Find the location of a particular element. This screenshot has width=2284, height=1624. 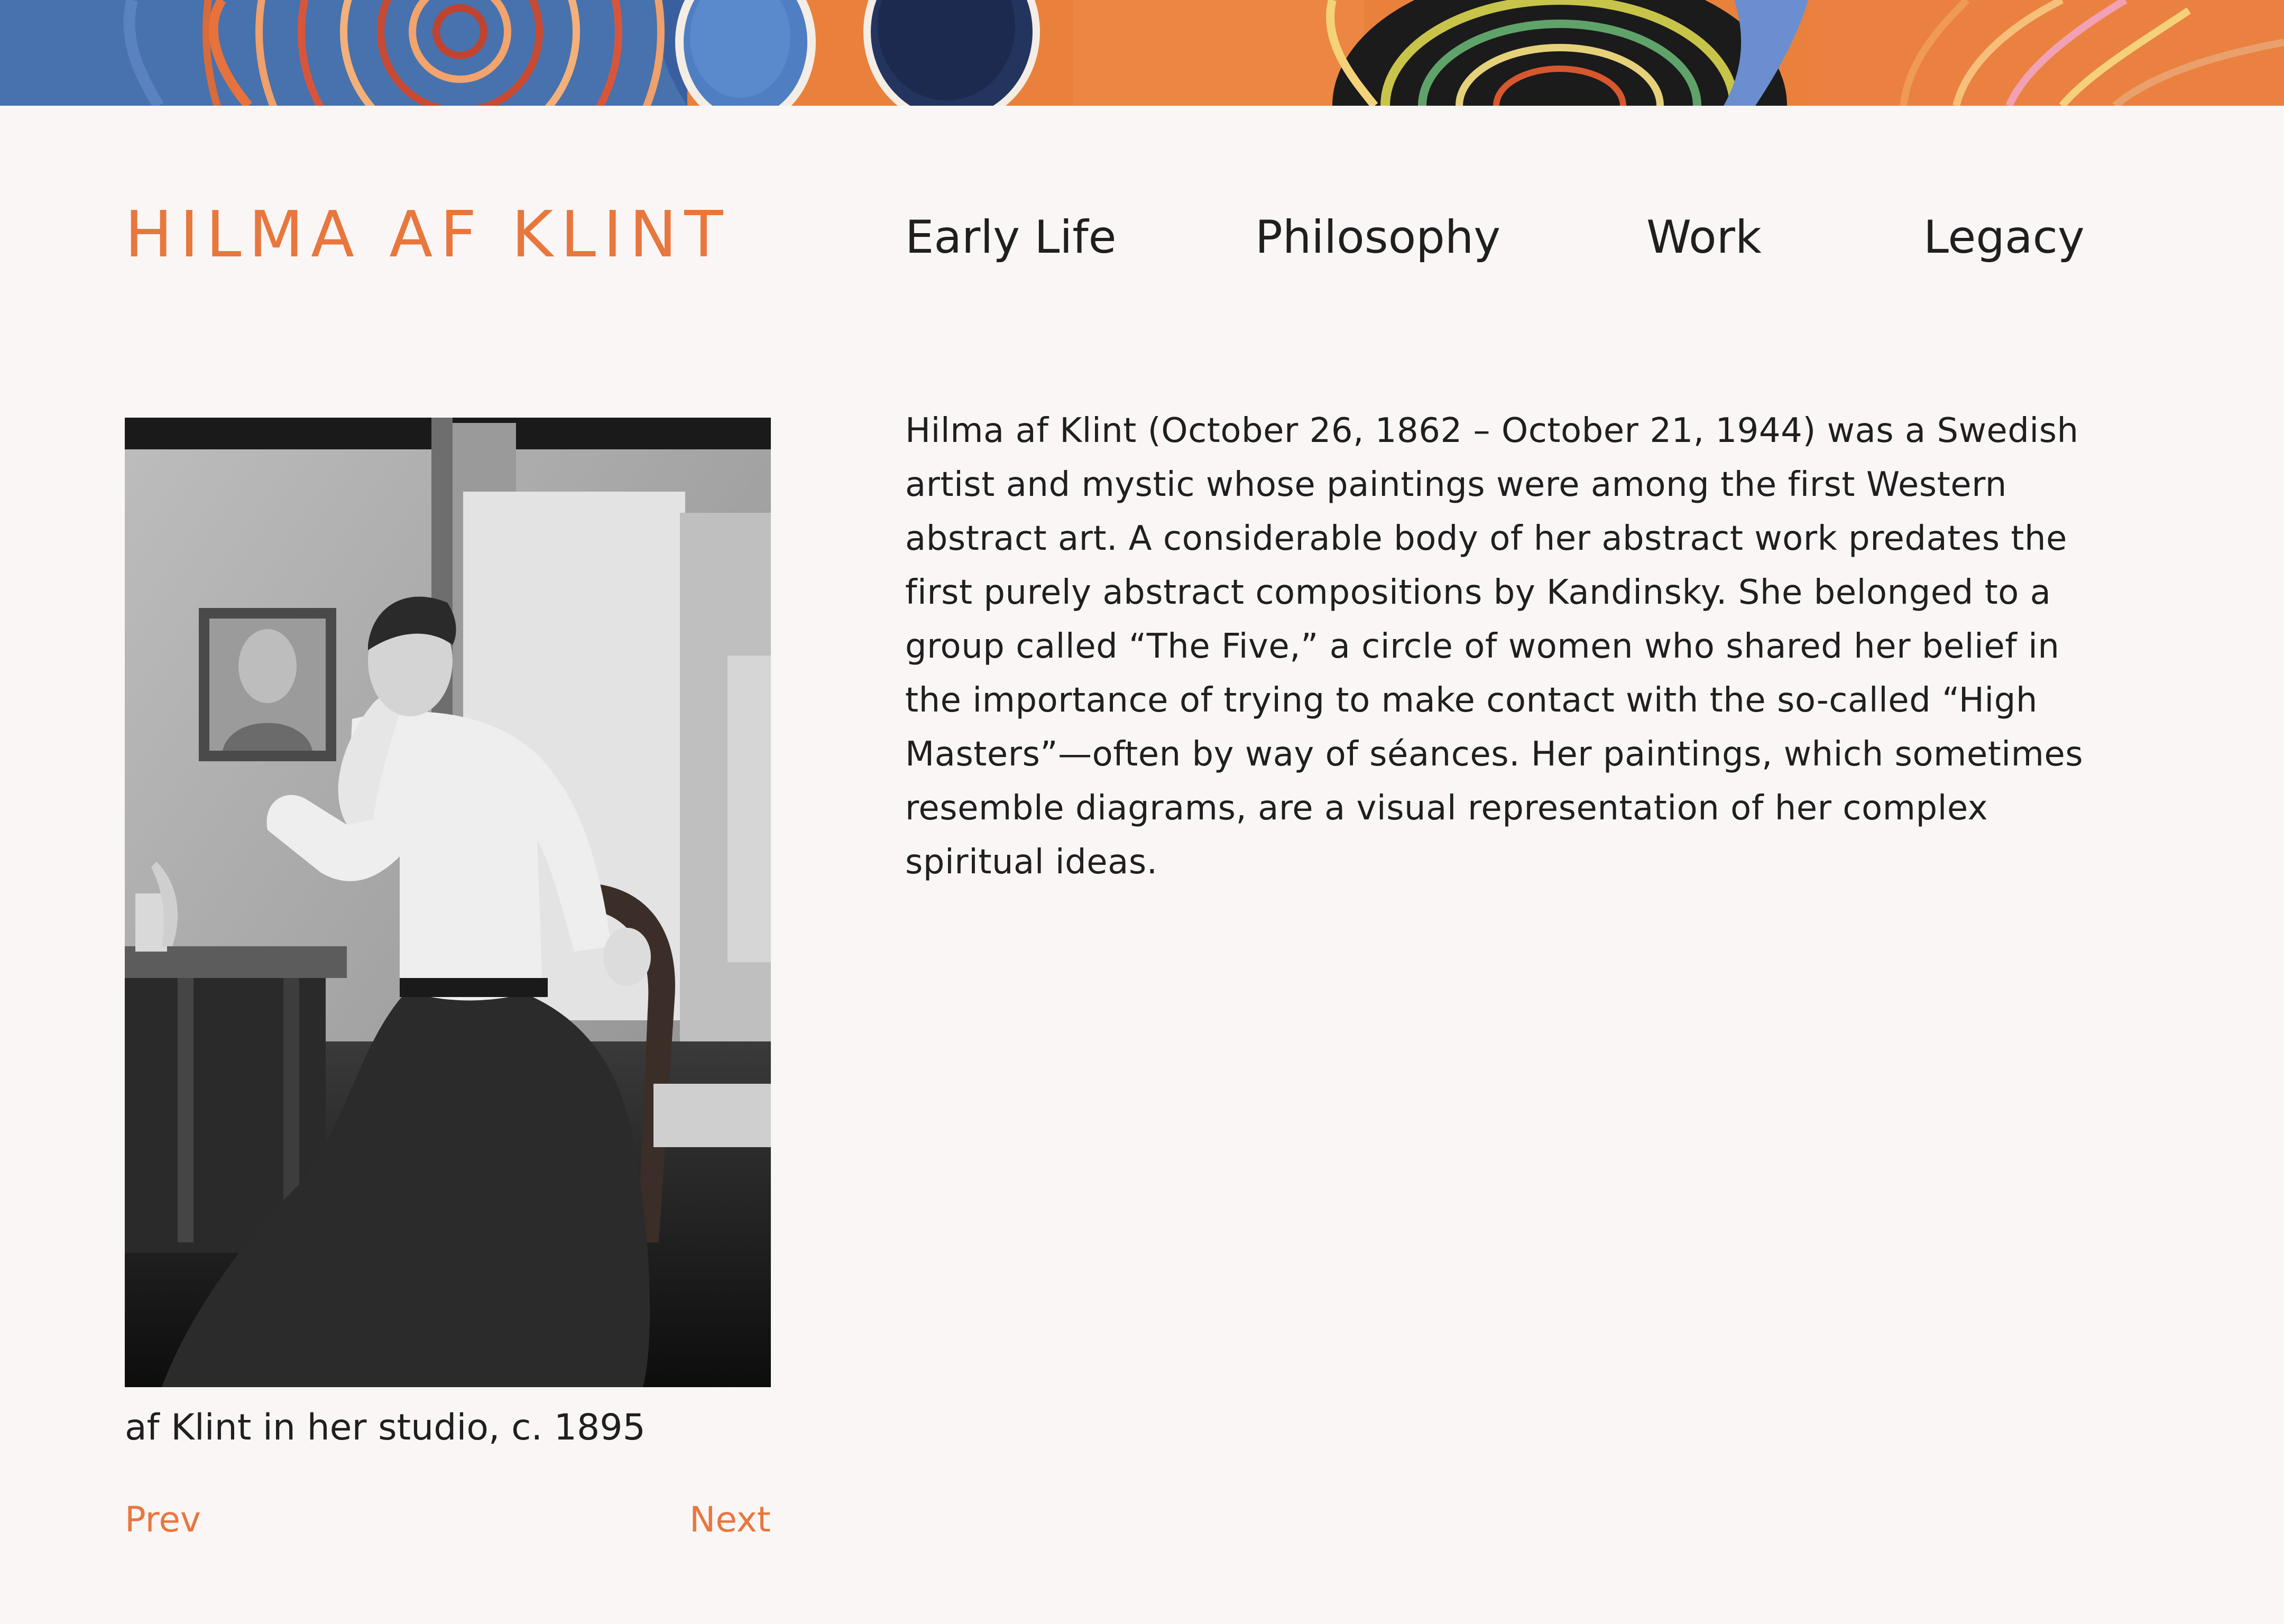

prev-button: Prev is located at coordinates (163, 1520).